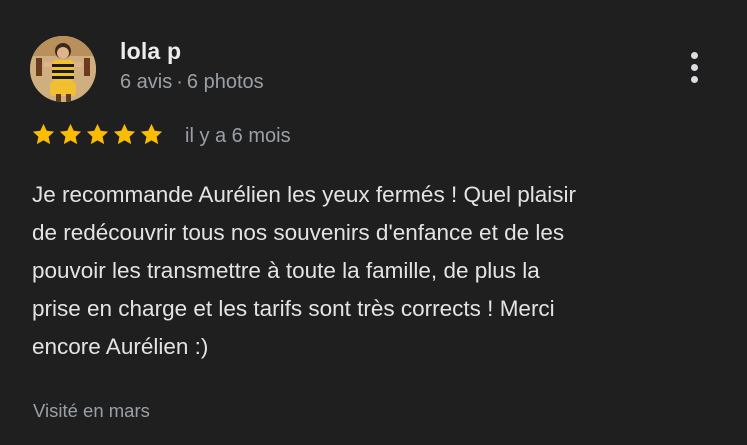  I want to click on avatar-image, so click(63, 69).